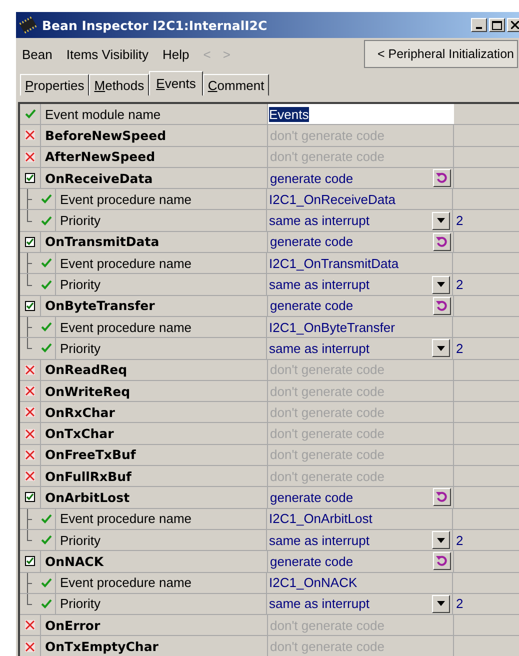 This screenshot has width=519, height=656. I want to click on event-name: OnError, so click(154, 625).